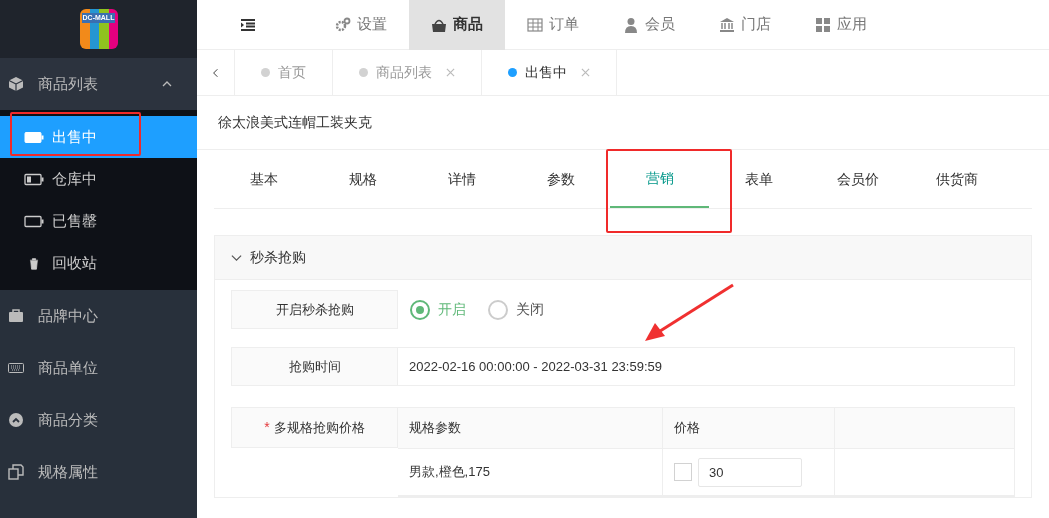  I want to click on nav-tab: 会员, so click(649, 25).